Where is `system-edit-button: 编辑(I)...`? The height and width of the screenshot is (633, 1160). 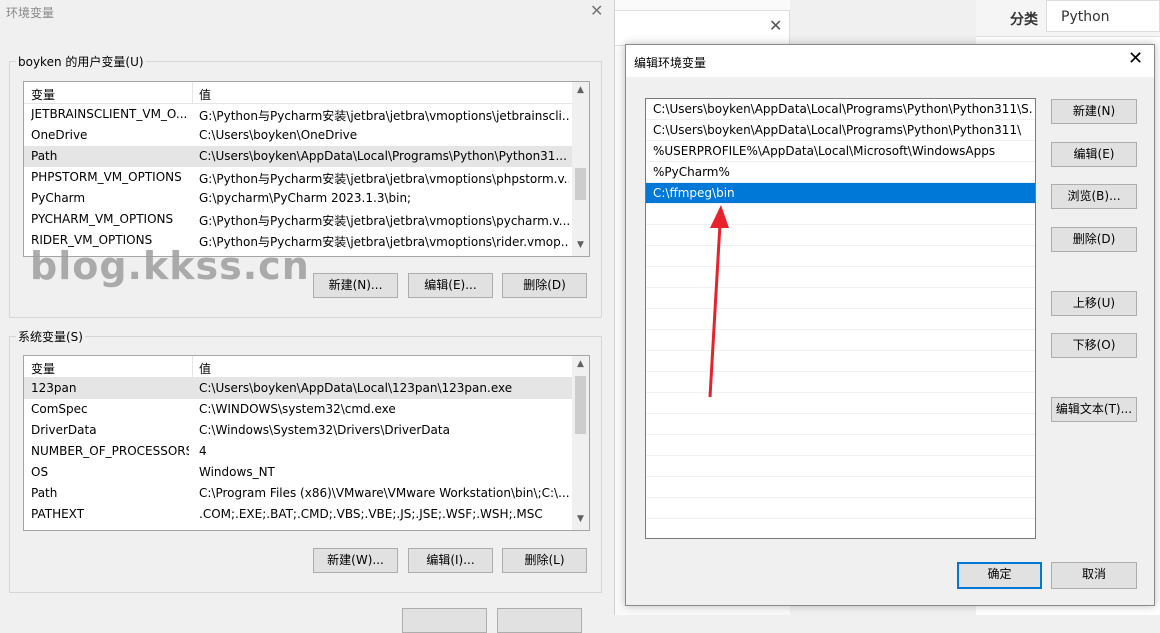
system-edit-button: 编辑(I)... is located at coordinates (450, 560).